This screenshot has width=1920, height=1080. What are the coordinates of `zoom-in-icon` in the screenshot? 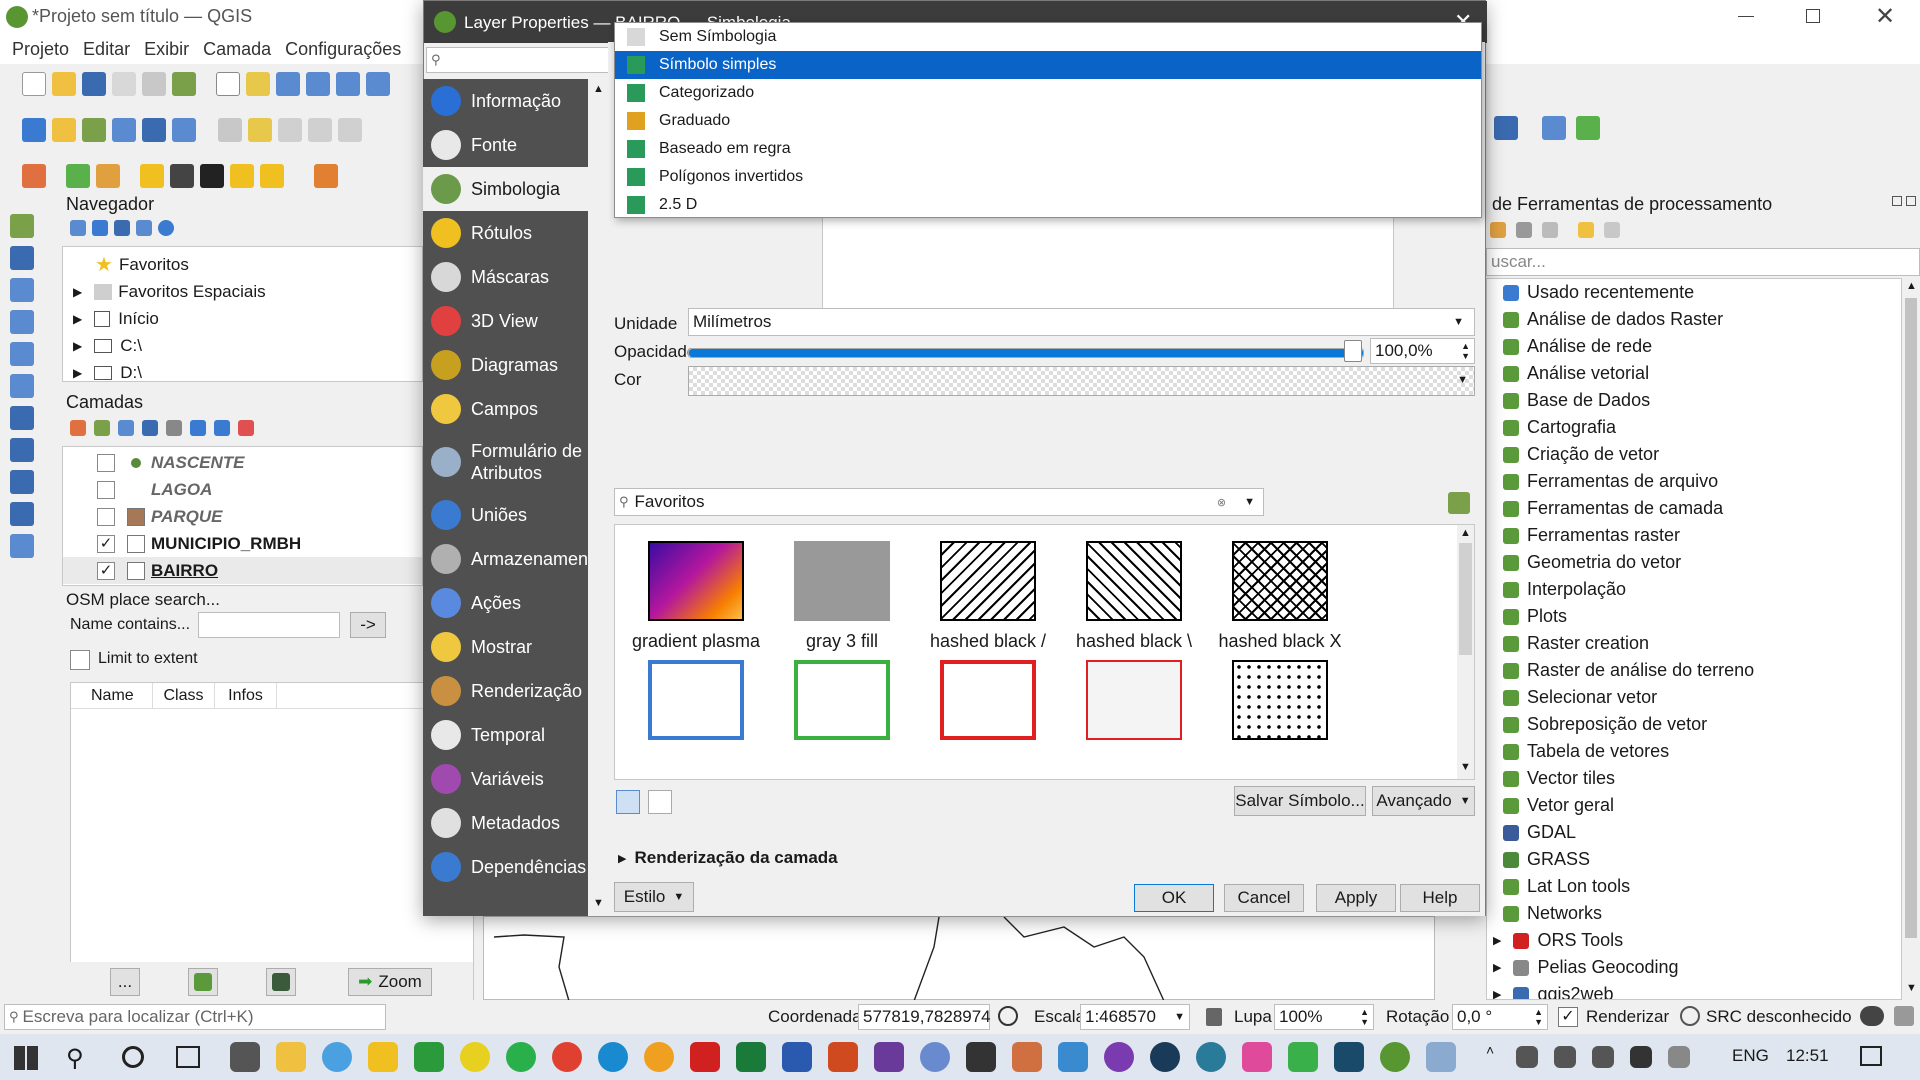 It's located at (288, 84).